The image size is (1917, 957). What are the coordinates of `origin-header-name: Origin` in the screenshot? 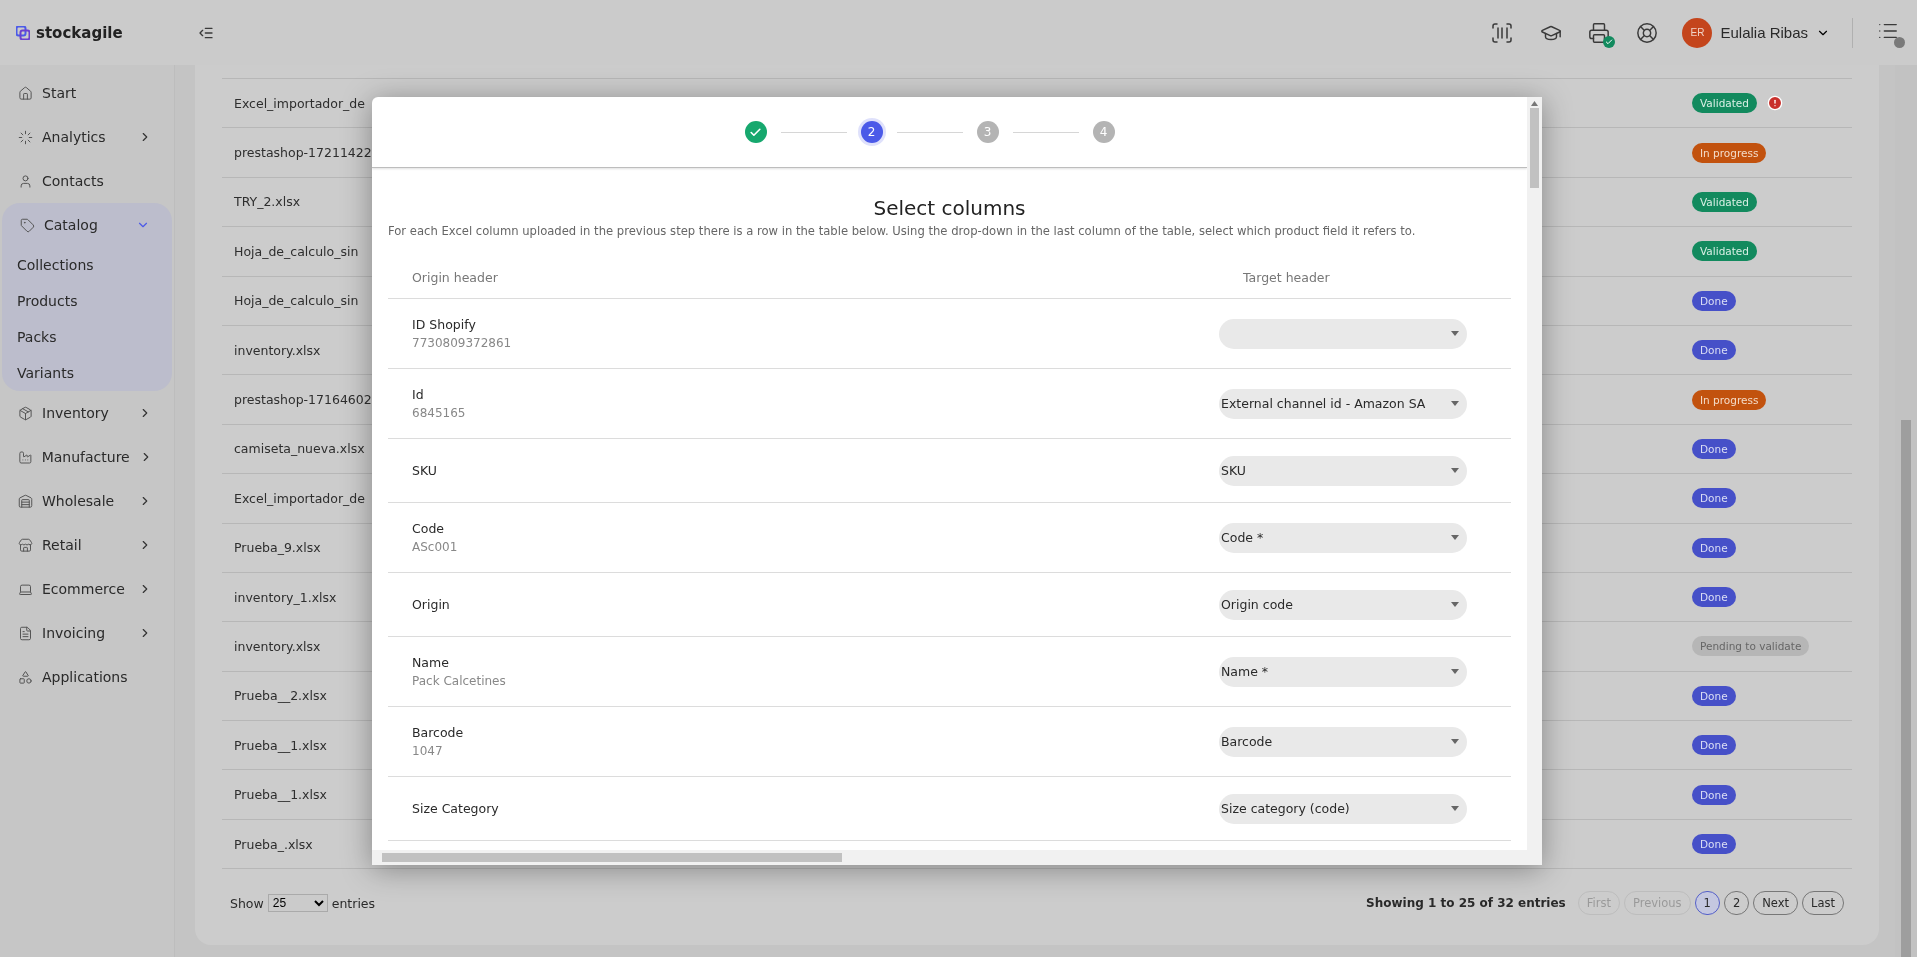 It's located at (431, 604).